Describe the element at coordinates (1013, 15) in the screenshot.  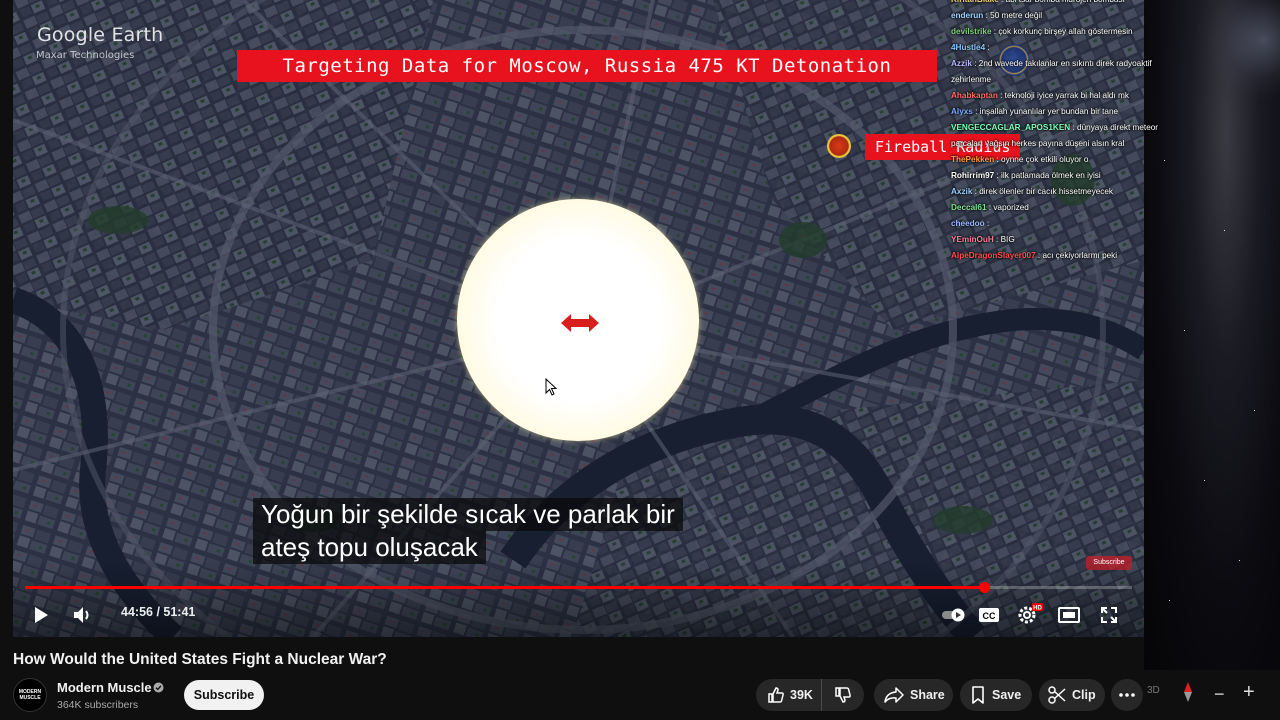
I see `chat-text: : 50 metre değil` at that location.